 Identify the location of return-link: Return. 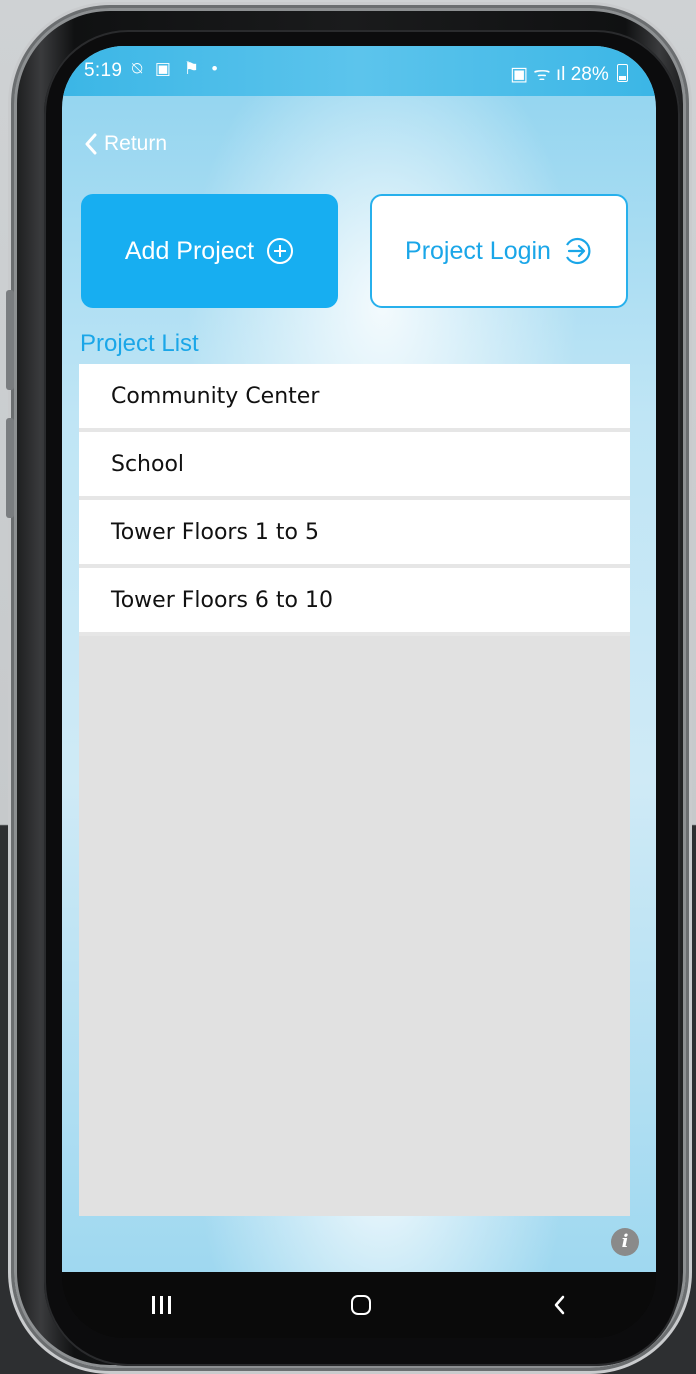
(125, 144).